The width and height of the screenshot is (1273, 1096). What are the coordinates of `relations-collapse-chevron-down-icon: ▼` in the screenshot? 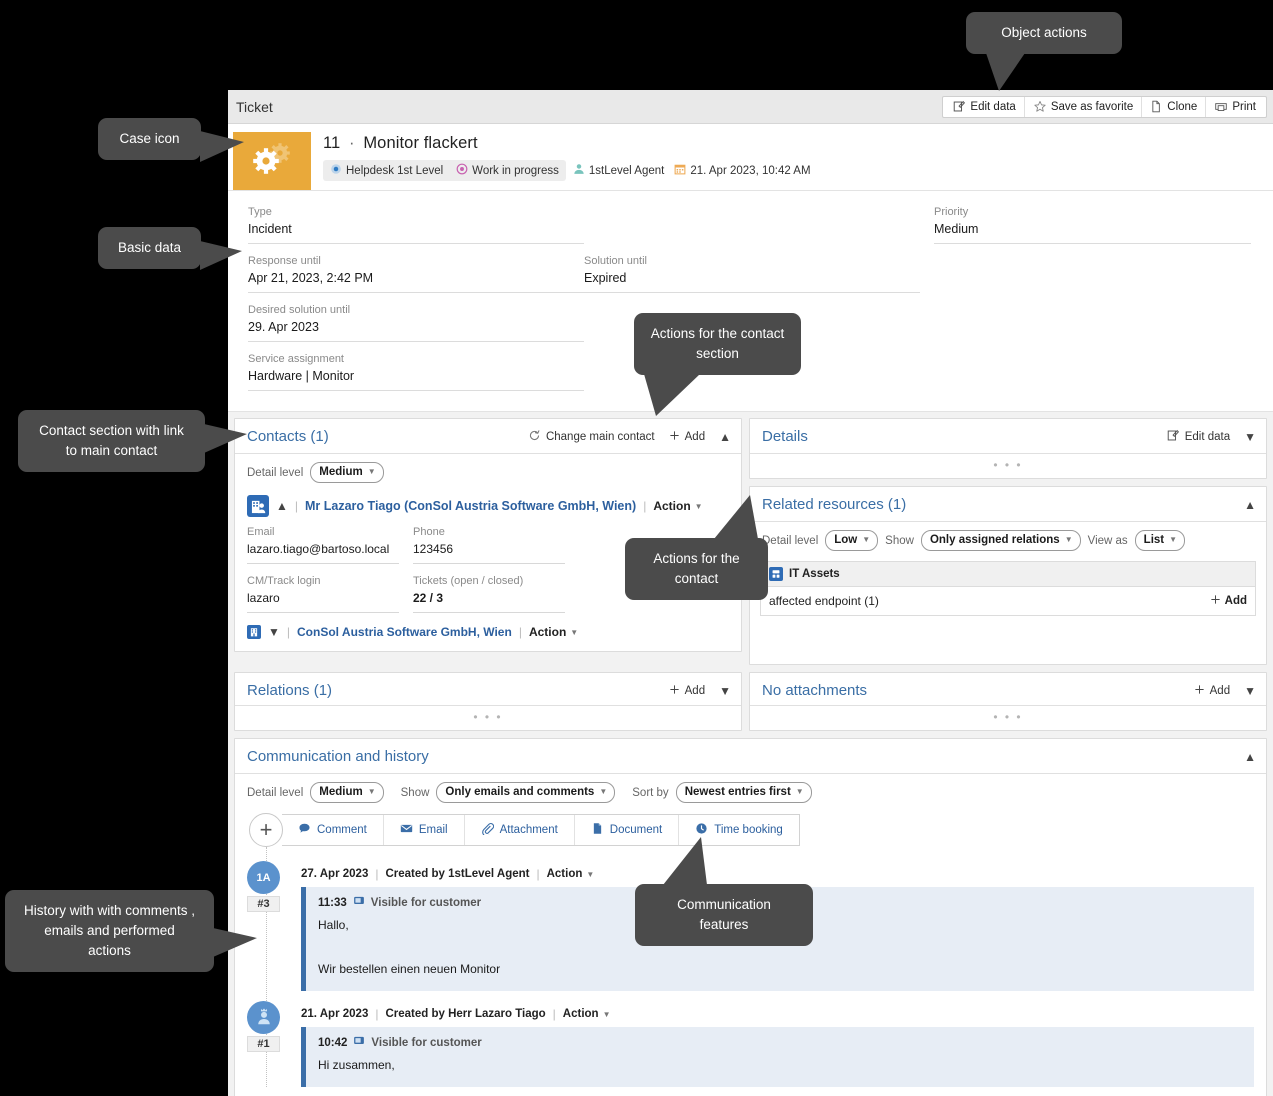 It's located at (725, 691).